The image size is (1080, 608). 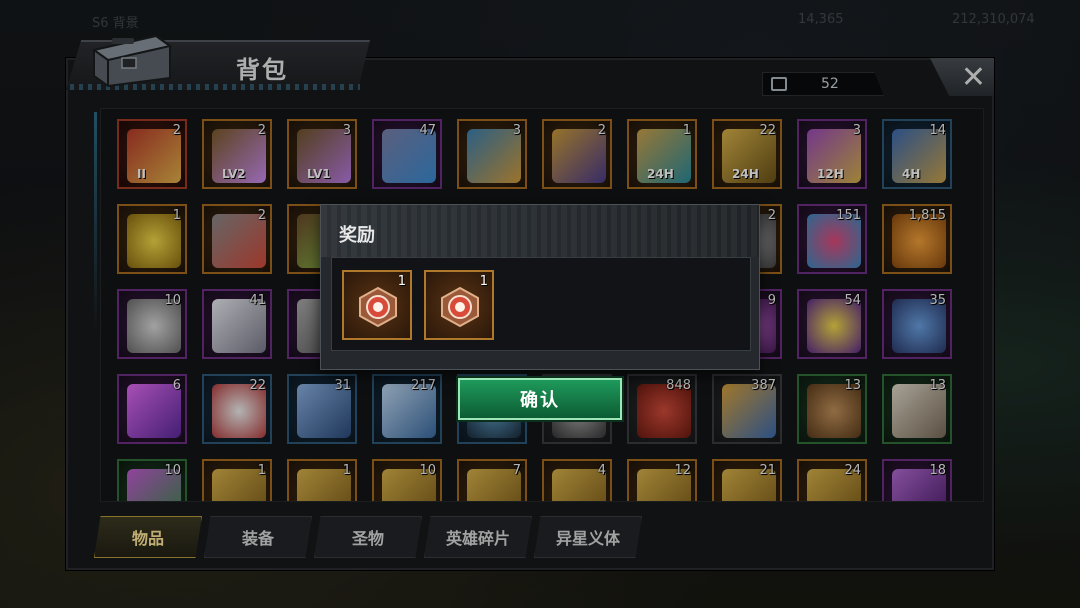 I want to click on inventory-slot: 54, so click(x=832, y=324).